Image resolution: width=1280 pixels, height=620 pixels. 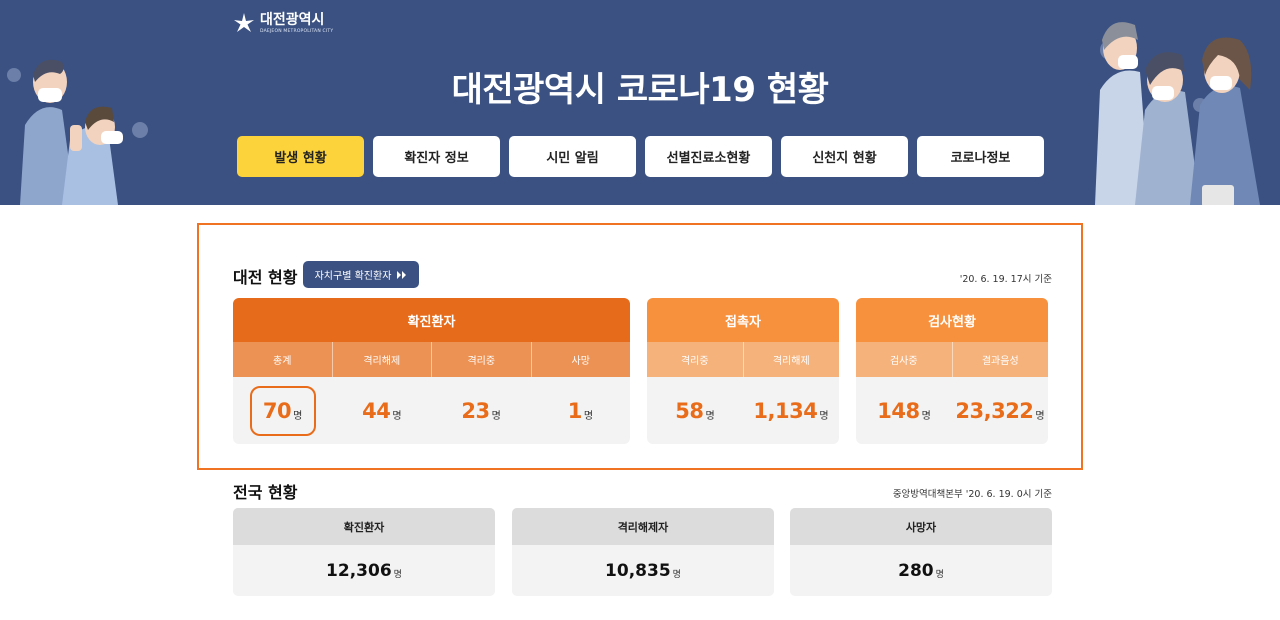 I want to click on contacts-card: 접촉자 격리중 격리해제 58 명 1,134 명, so click(x=743, y=371).